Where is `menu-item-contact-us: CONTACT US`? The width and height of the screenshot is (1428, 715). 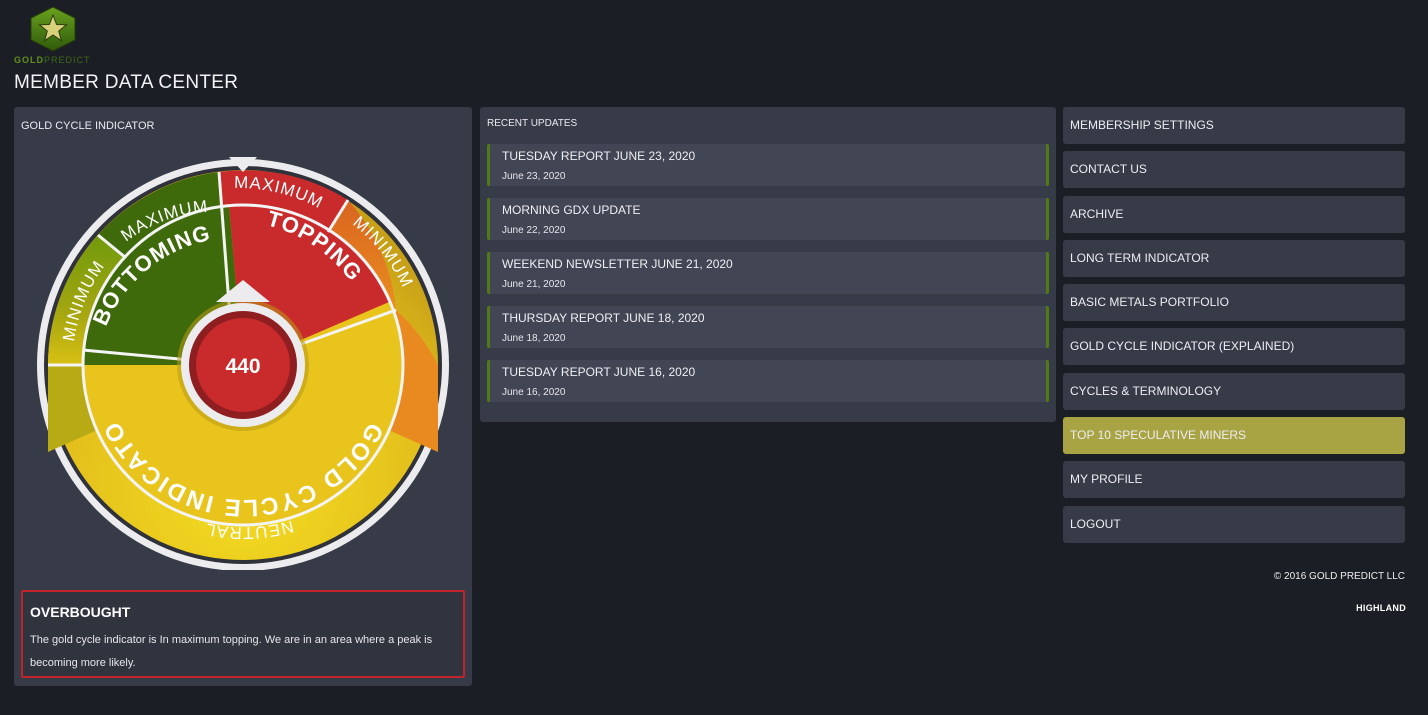
menu-item-contact-us: CONTACT US is located at coordinates (1234, 170).